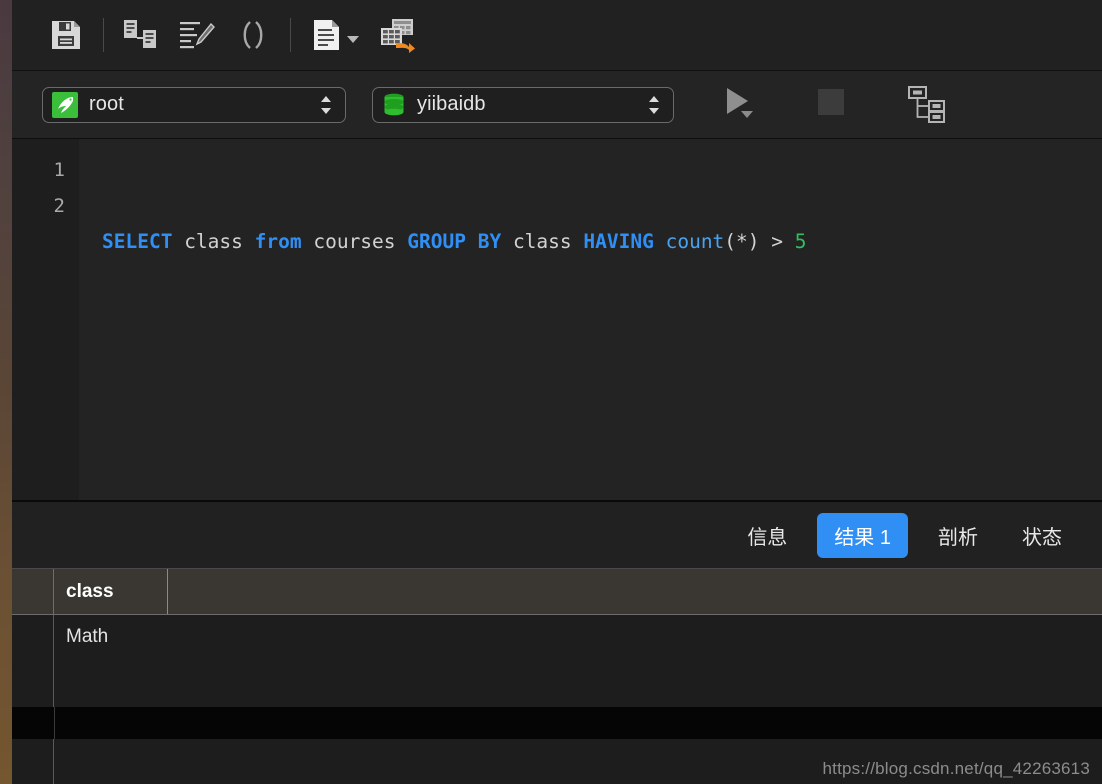 Image resolution: width=1102 pixels, height=784 pixels. I want to click on connection-tree-icon, so click(140, 34).